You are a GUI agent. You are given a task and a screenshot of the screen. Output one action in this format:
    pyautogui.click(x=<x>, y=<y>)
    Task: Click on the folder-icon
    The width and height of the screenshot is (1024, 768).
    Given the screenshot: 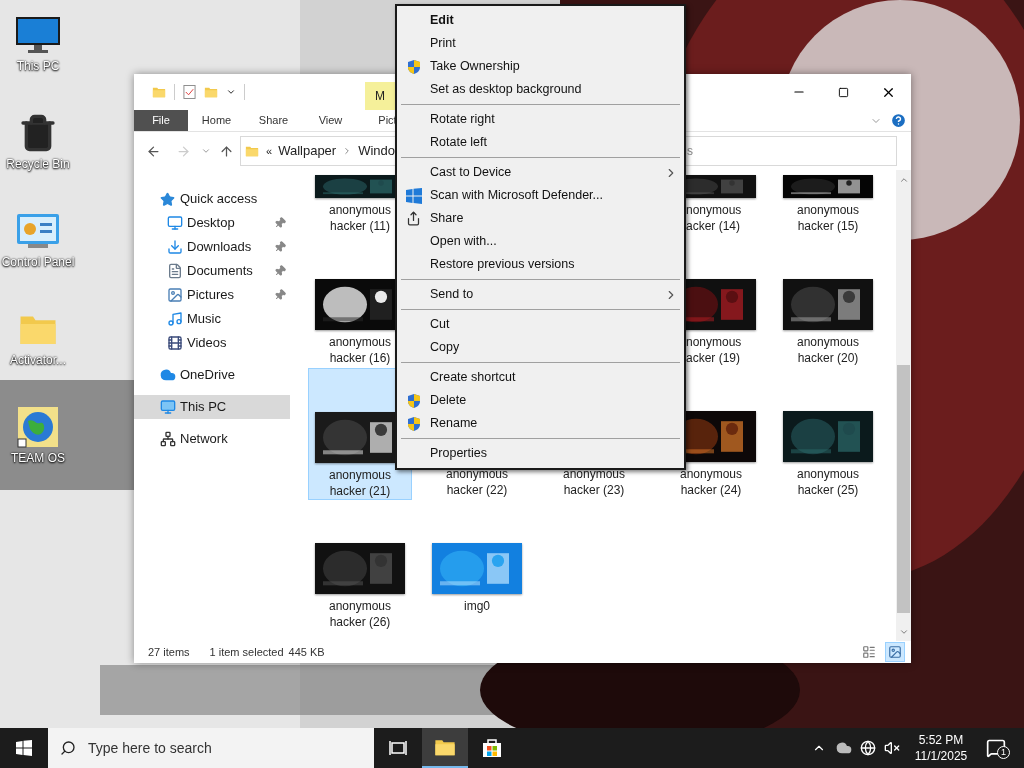 What is the action you would take?
    pyautogui.click(x=445, y=747)
    